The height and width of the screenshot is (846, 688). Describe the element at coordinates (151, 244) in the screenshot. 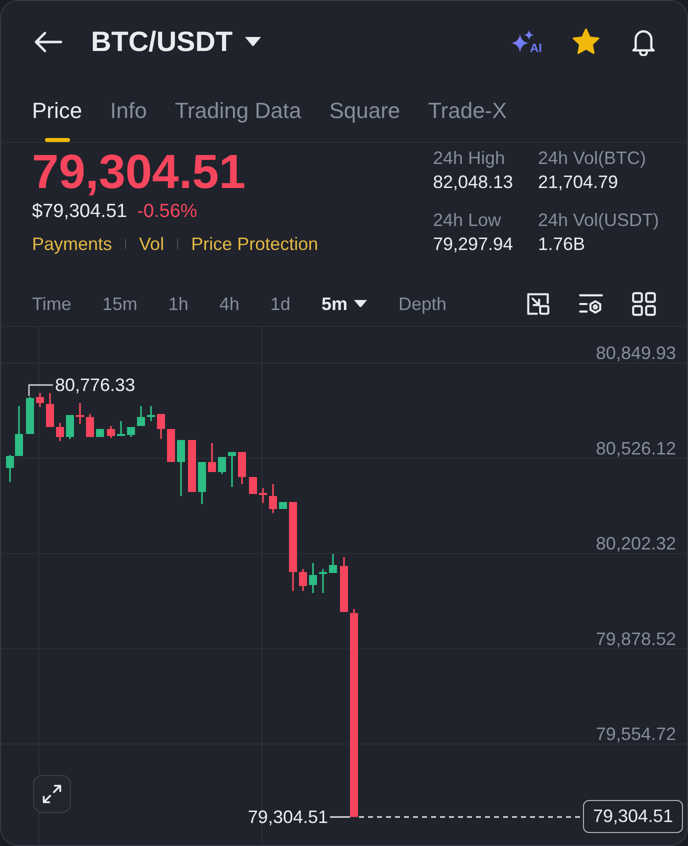

I see `feature-tag: Vol` at that location.